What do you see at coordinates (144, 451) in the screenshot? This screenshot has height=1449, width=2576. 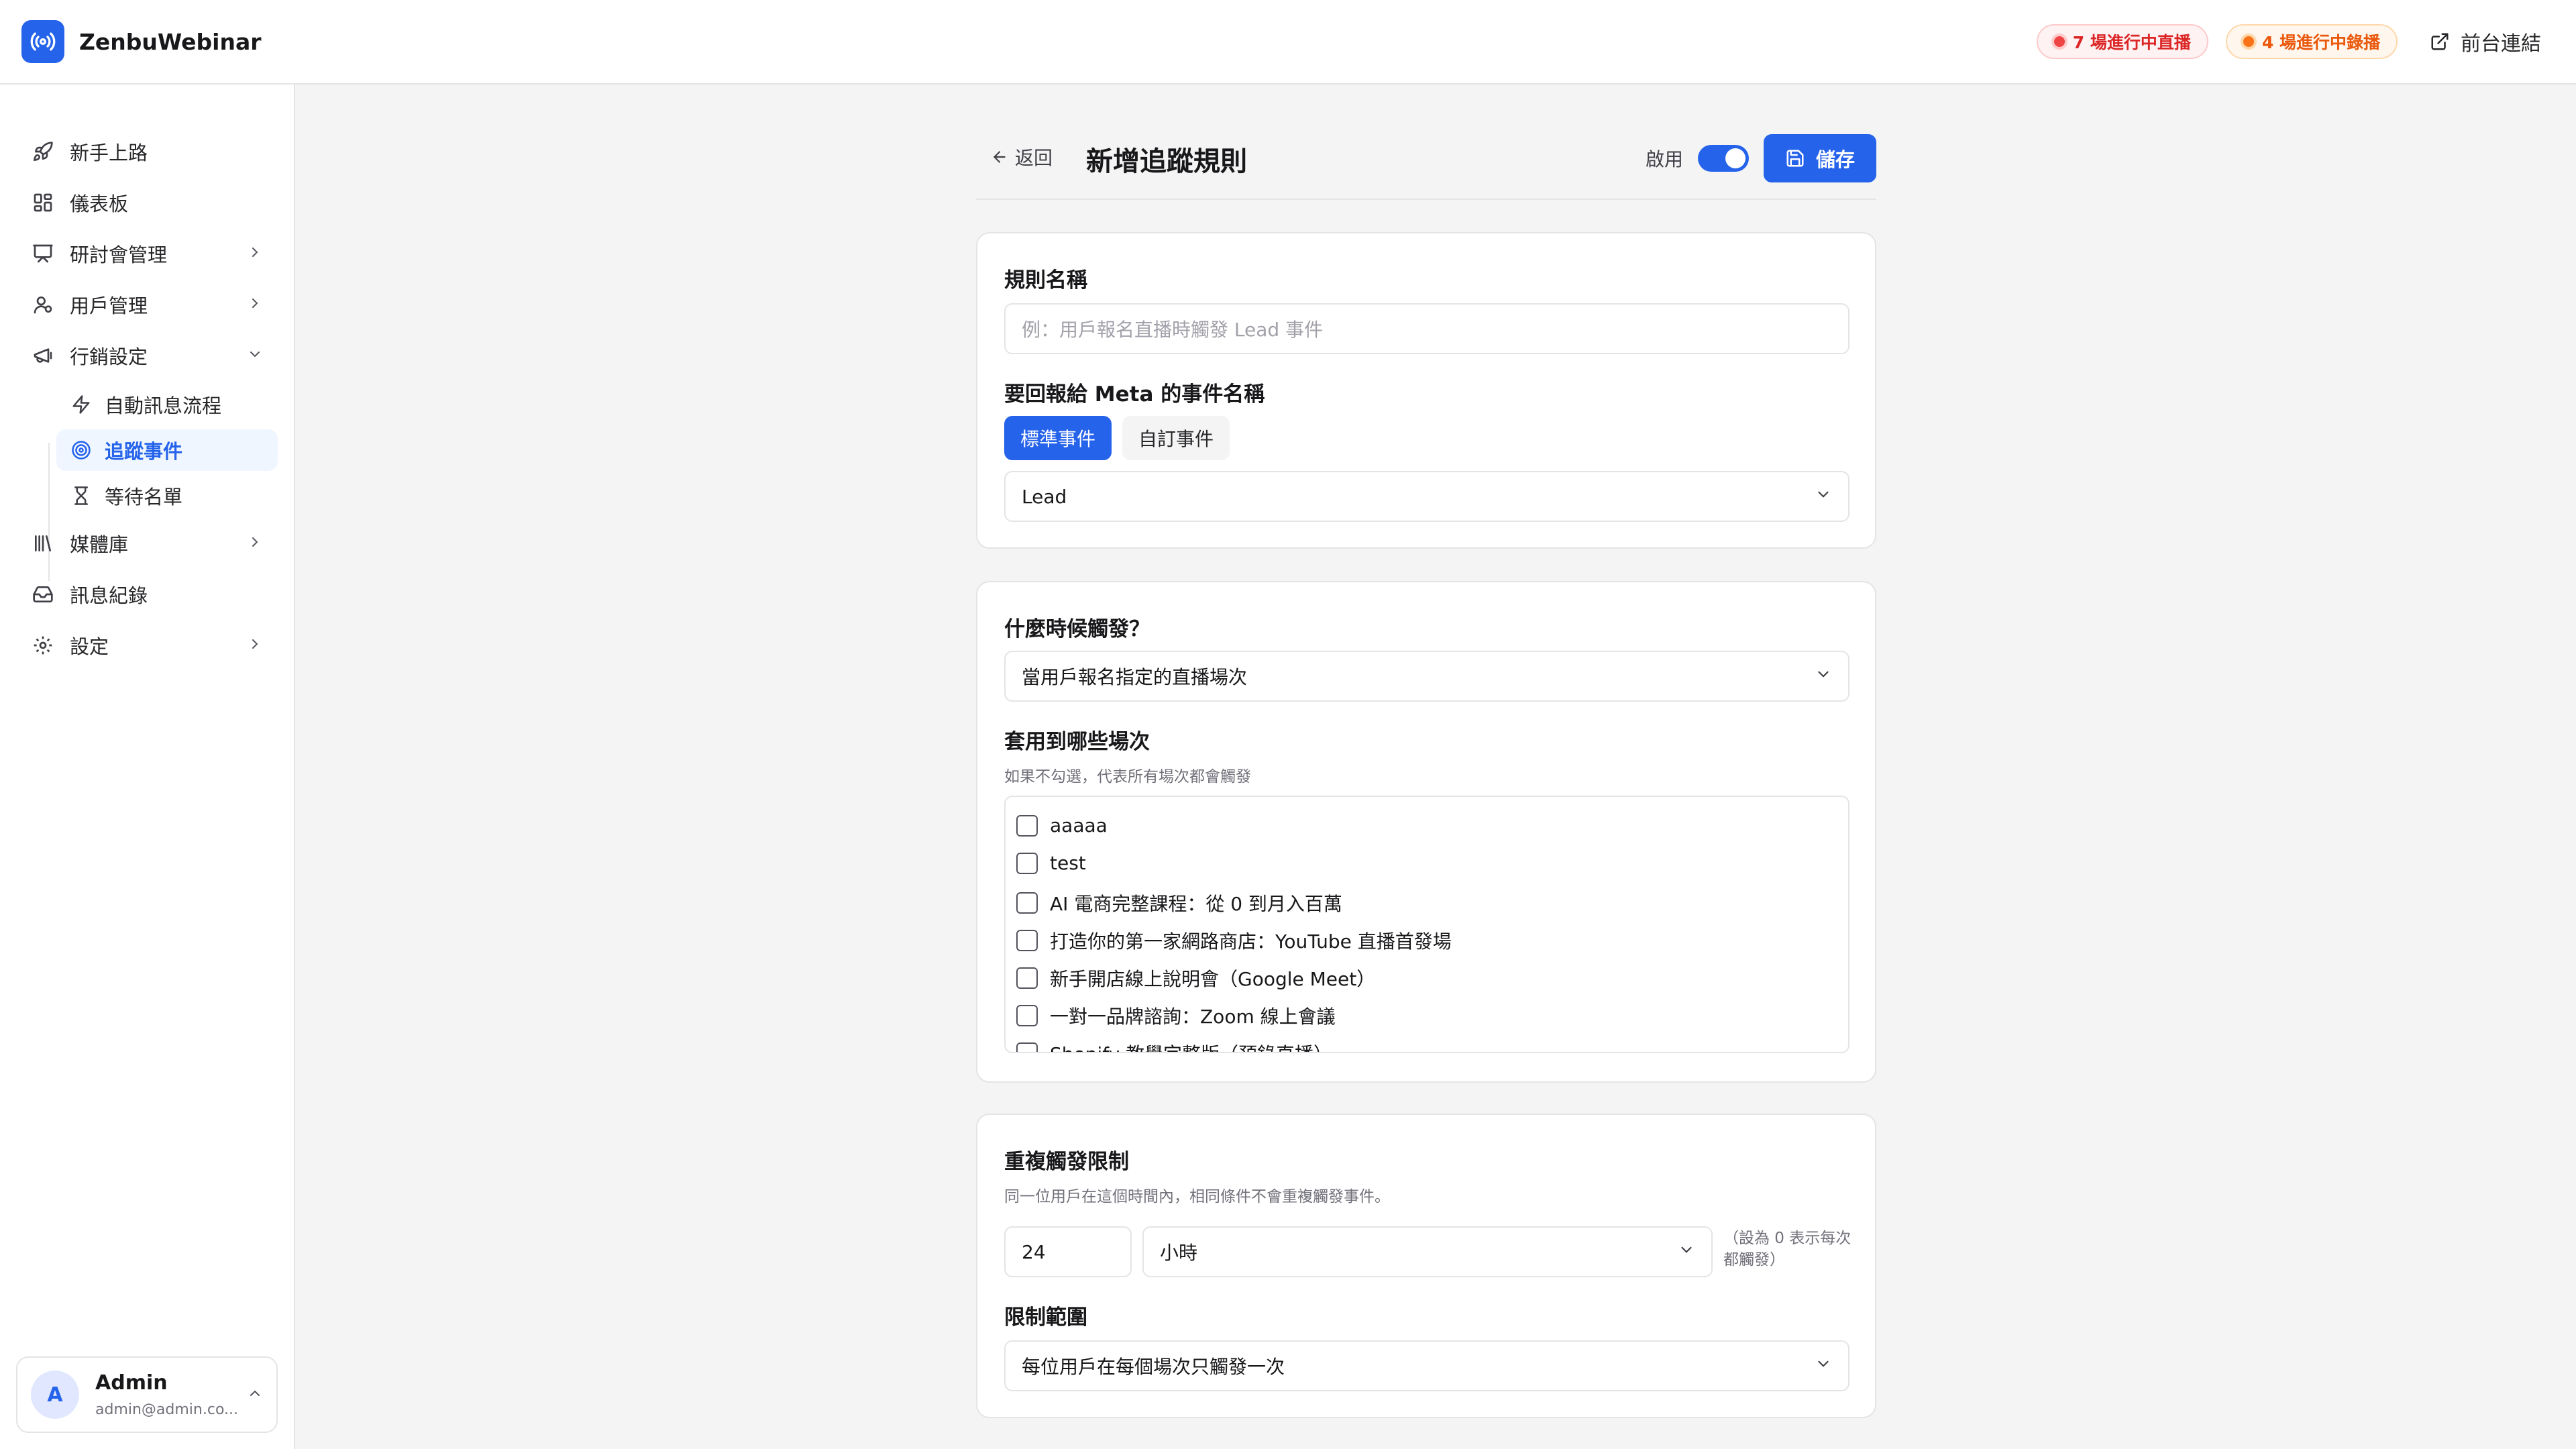 I see `sidebar-item-label: 追蹤事件` at bounding box center [144, 451].